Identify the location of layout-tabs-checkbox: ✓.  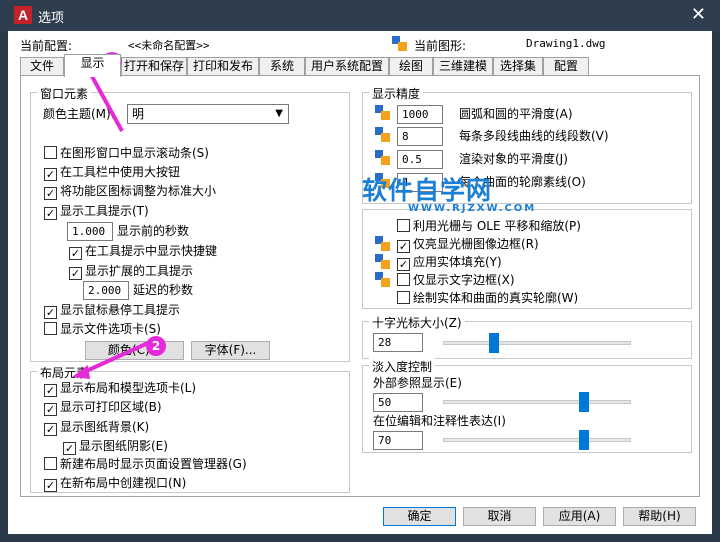
(50, 390).